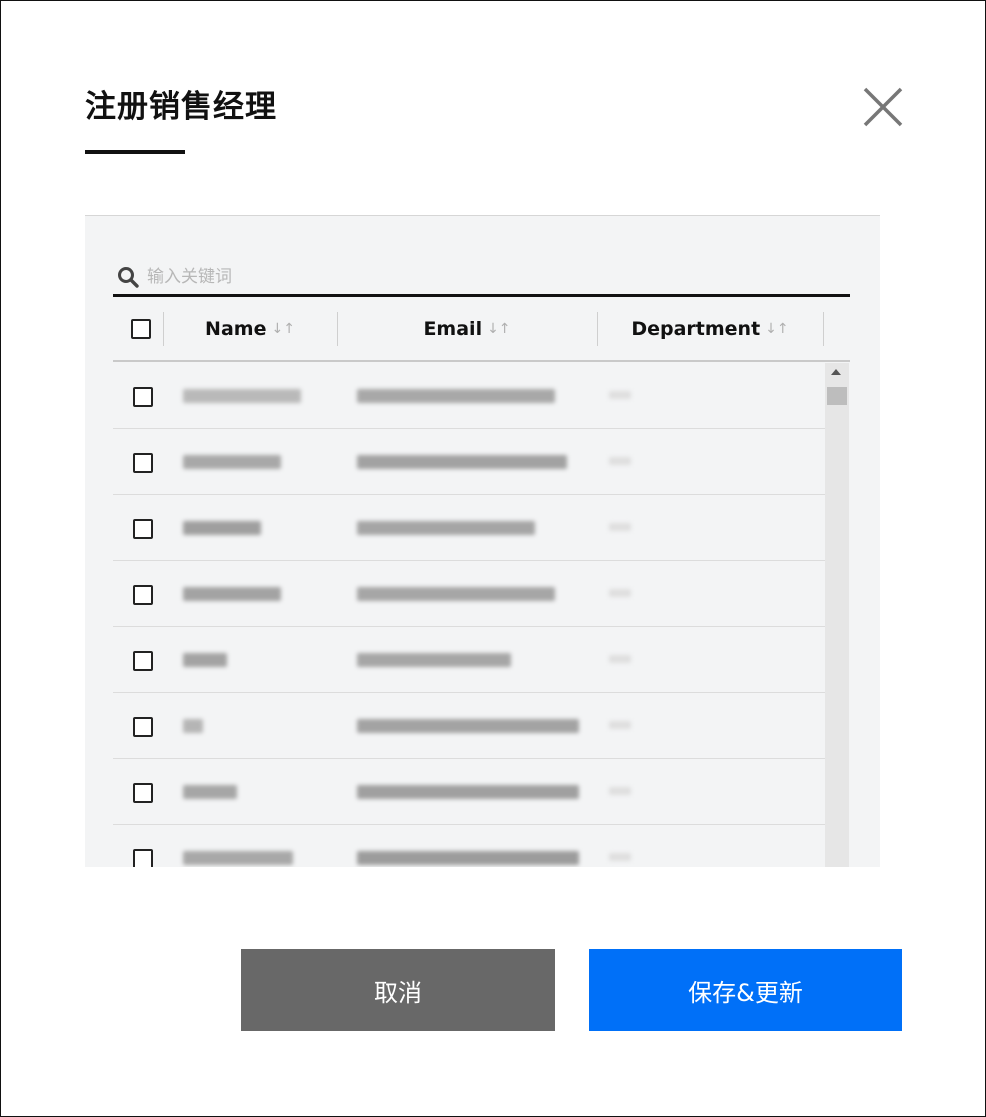  I want to click on scrollbar-thumb, so click(837, 396).